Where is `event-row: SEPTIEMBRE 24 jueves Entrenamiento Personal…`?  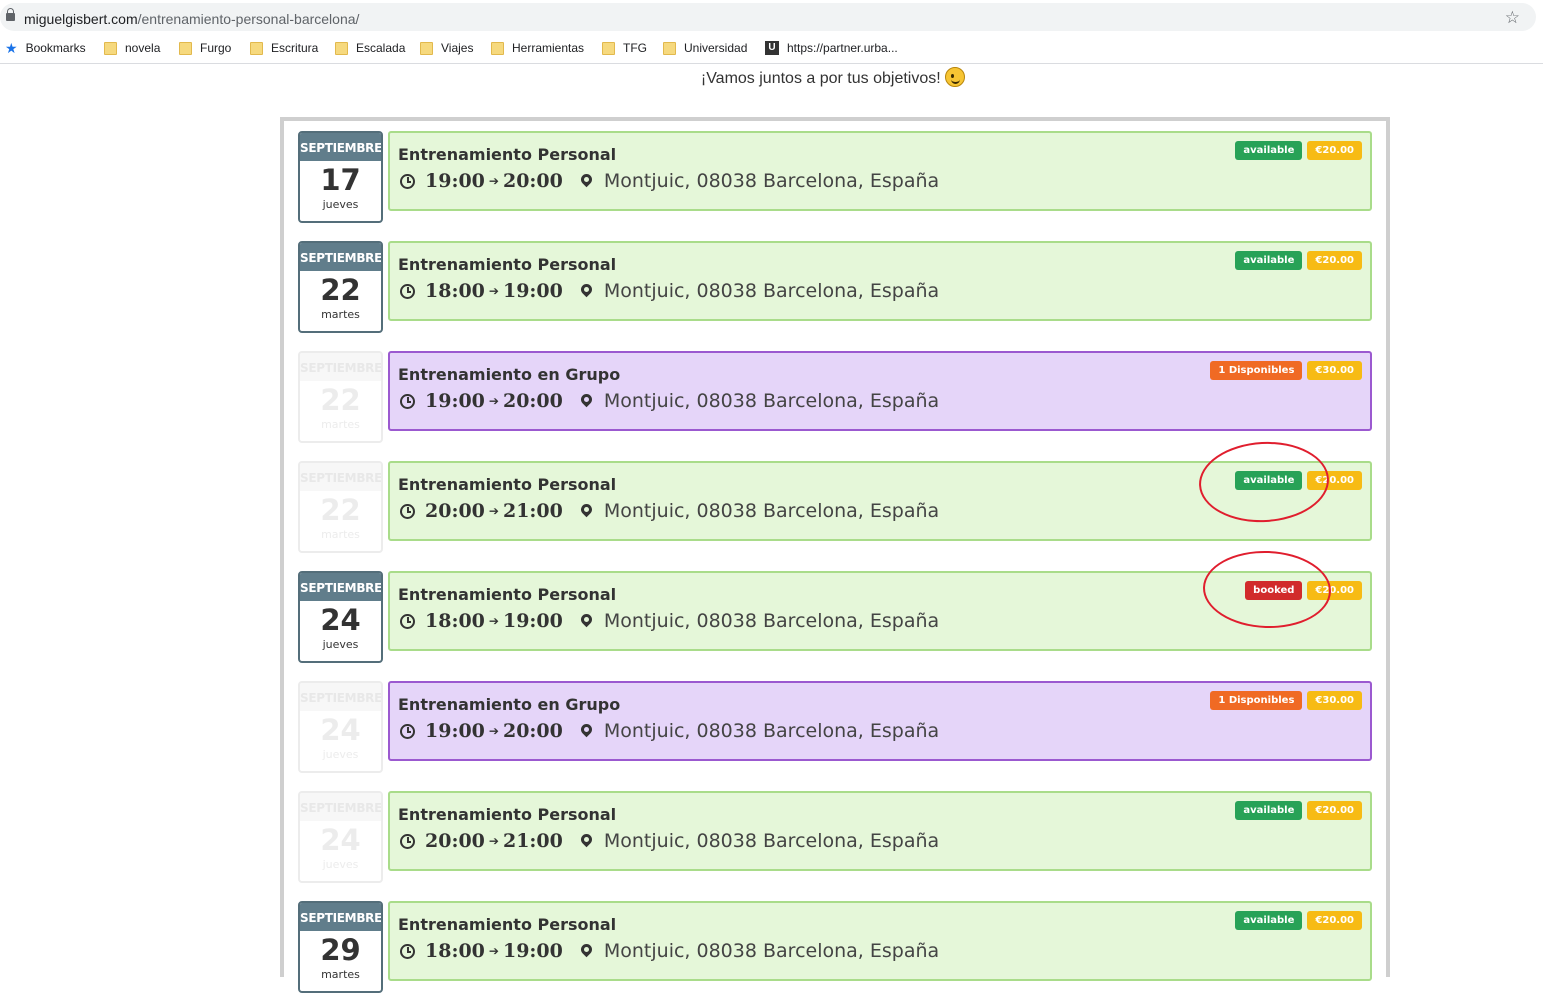
event-row: SEPTIEMBRE 24 jueves Entrenamiento Personal… is located at coordinates (835, 837).